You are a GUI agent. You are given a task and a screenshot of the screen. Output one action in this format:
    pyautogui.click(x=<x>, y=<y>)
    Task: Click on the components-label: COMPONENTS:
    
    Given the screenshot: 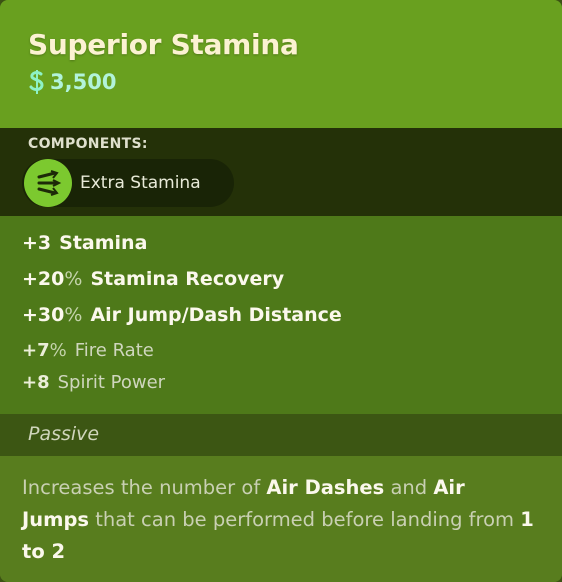 What is the action you would take?
    pyautogui.click(x=88, y=144)
    